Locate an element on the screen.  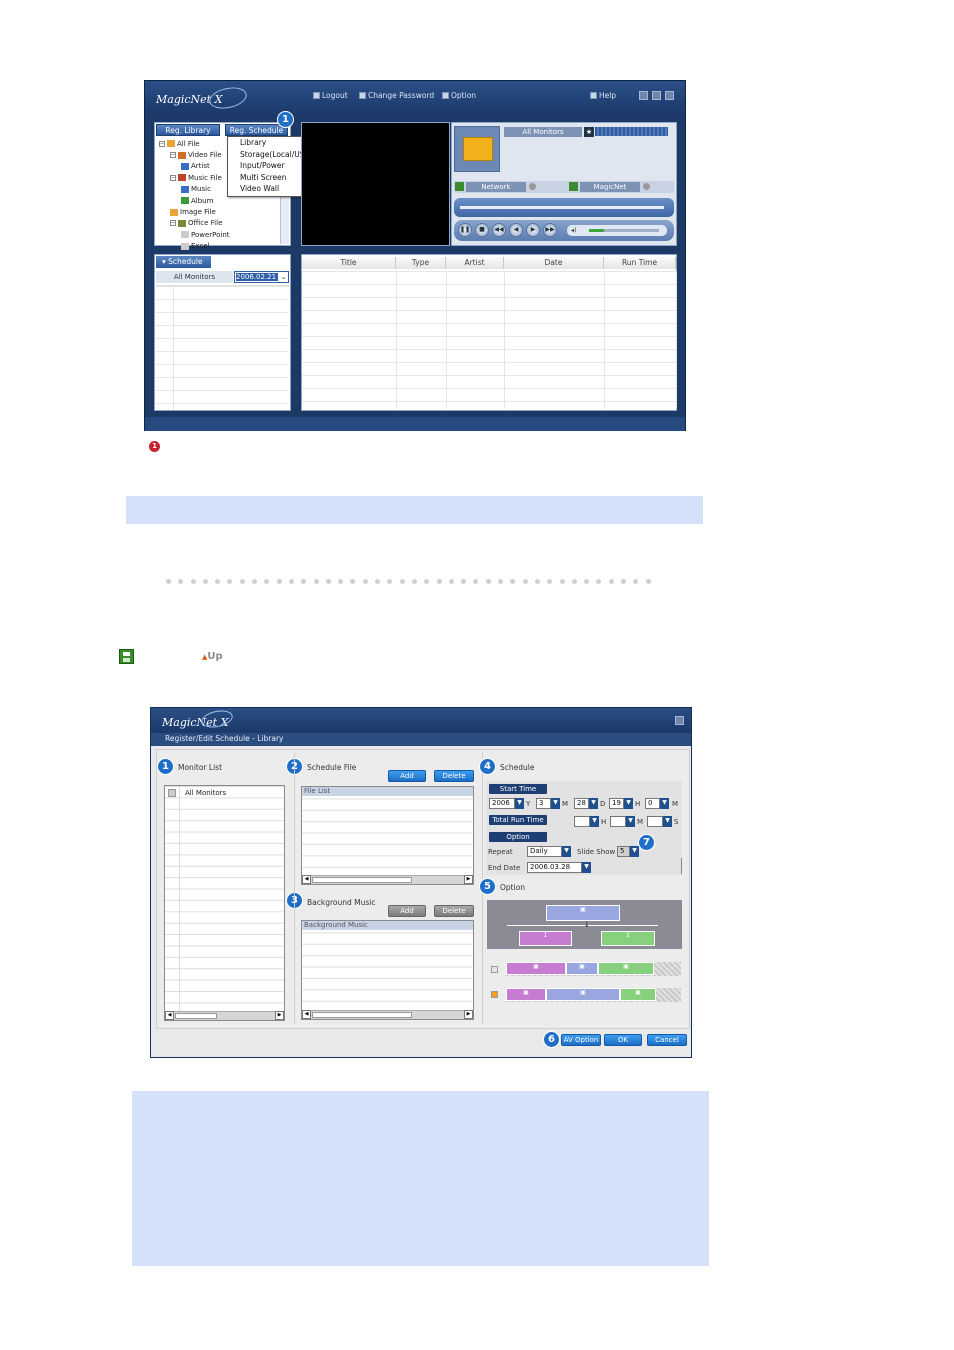
run-hour-dropdown: ▼ is located at coordinates (594, 821).